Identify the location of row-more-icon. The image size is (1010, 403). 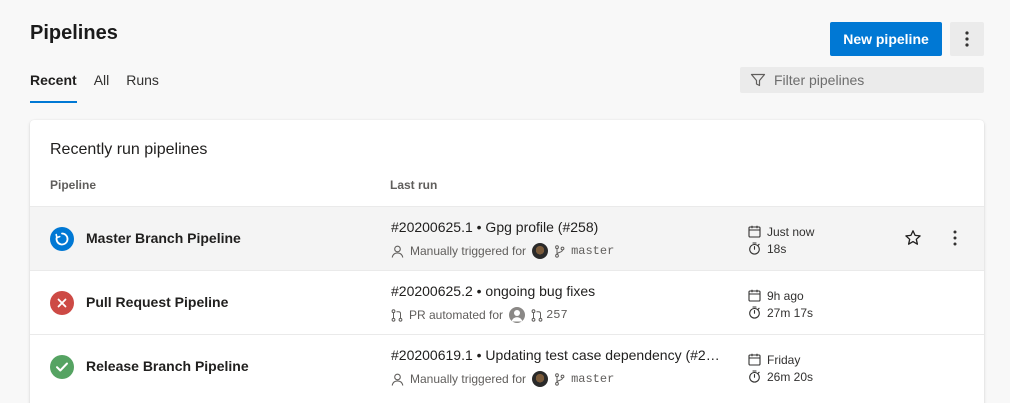
(955, 238).